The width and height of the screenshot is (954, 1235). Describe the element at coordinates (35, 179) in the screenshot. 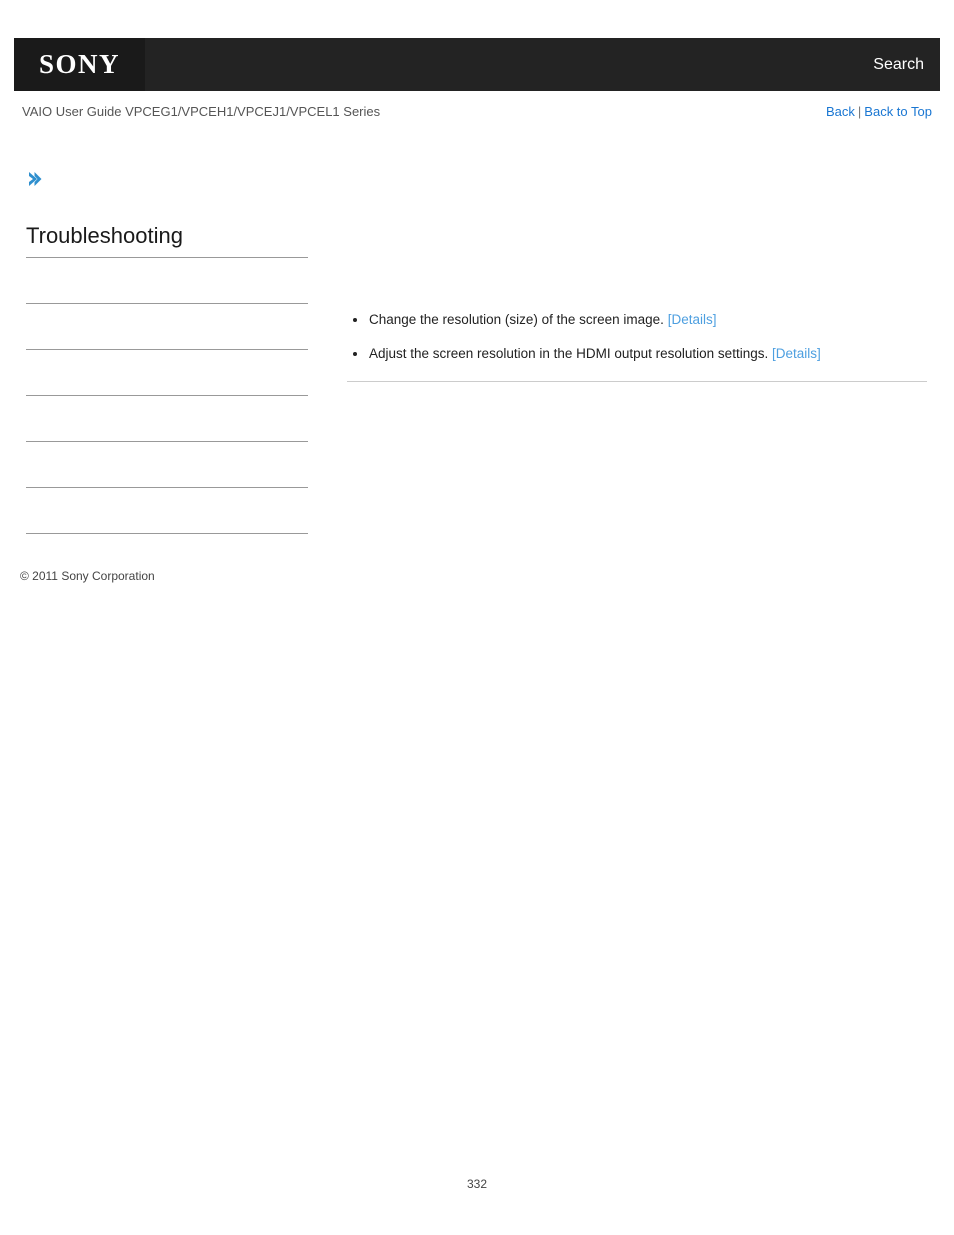

I see `chevron-right-icon` at that location.